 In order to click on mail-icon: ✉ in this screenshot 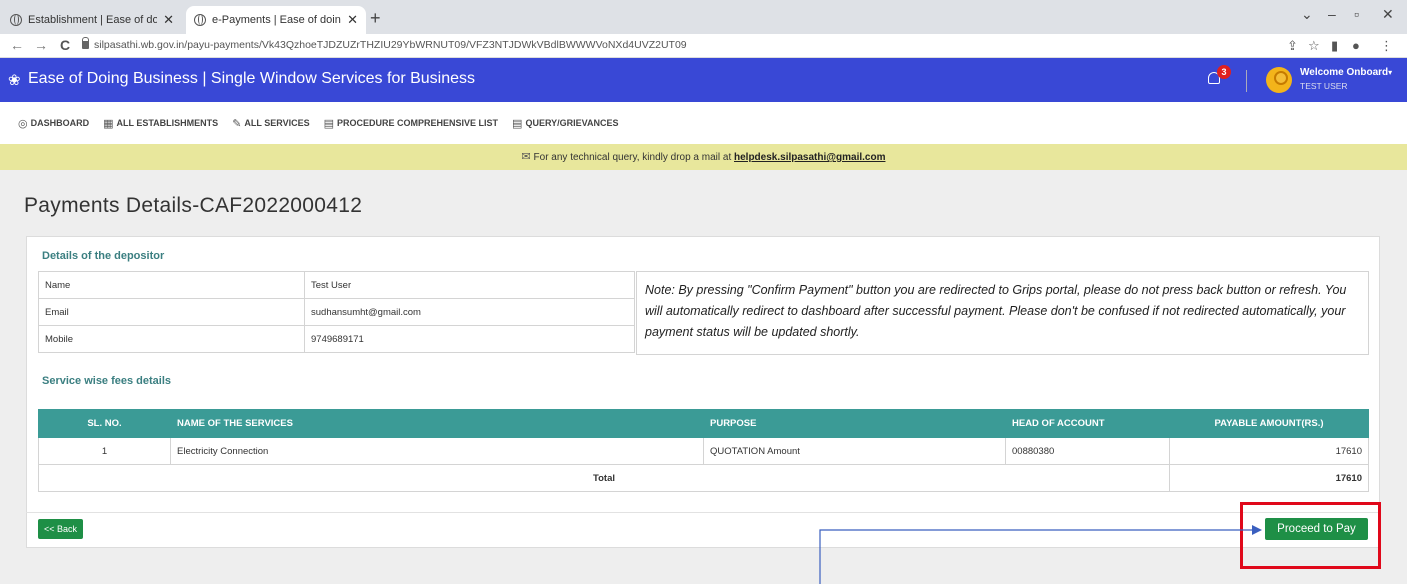, I will do `click(526, 157)`.